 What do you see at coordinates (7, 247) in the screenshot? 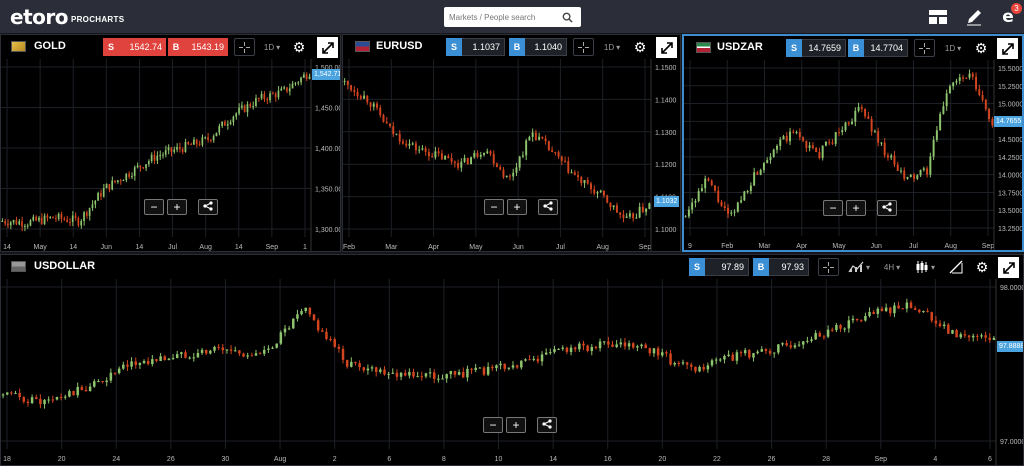
I see `x-tick-label: 14` at bounding box center [7, 247].